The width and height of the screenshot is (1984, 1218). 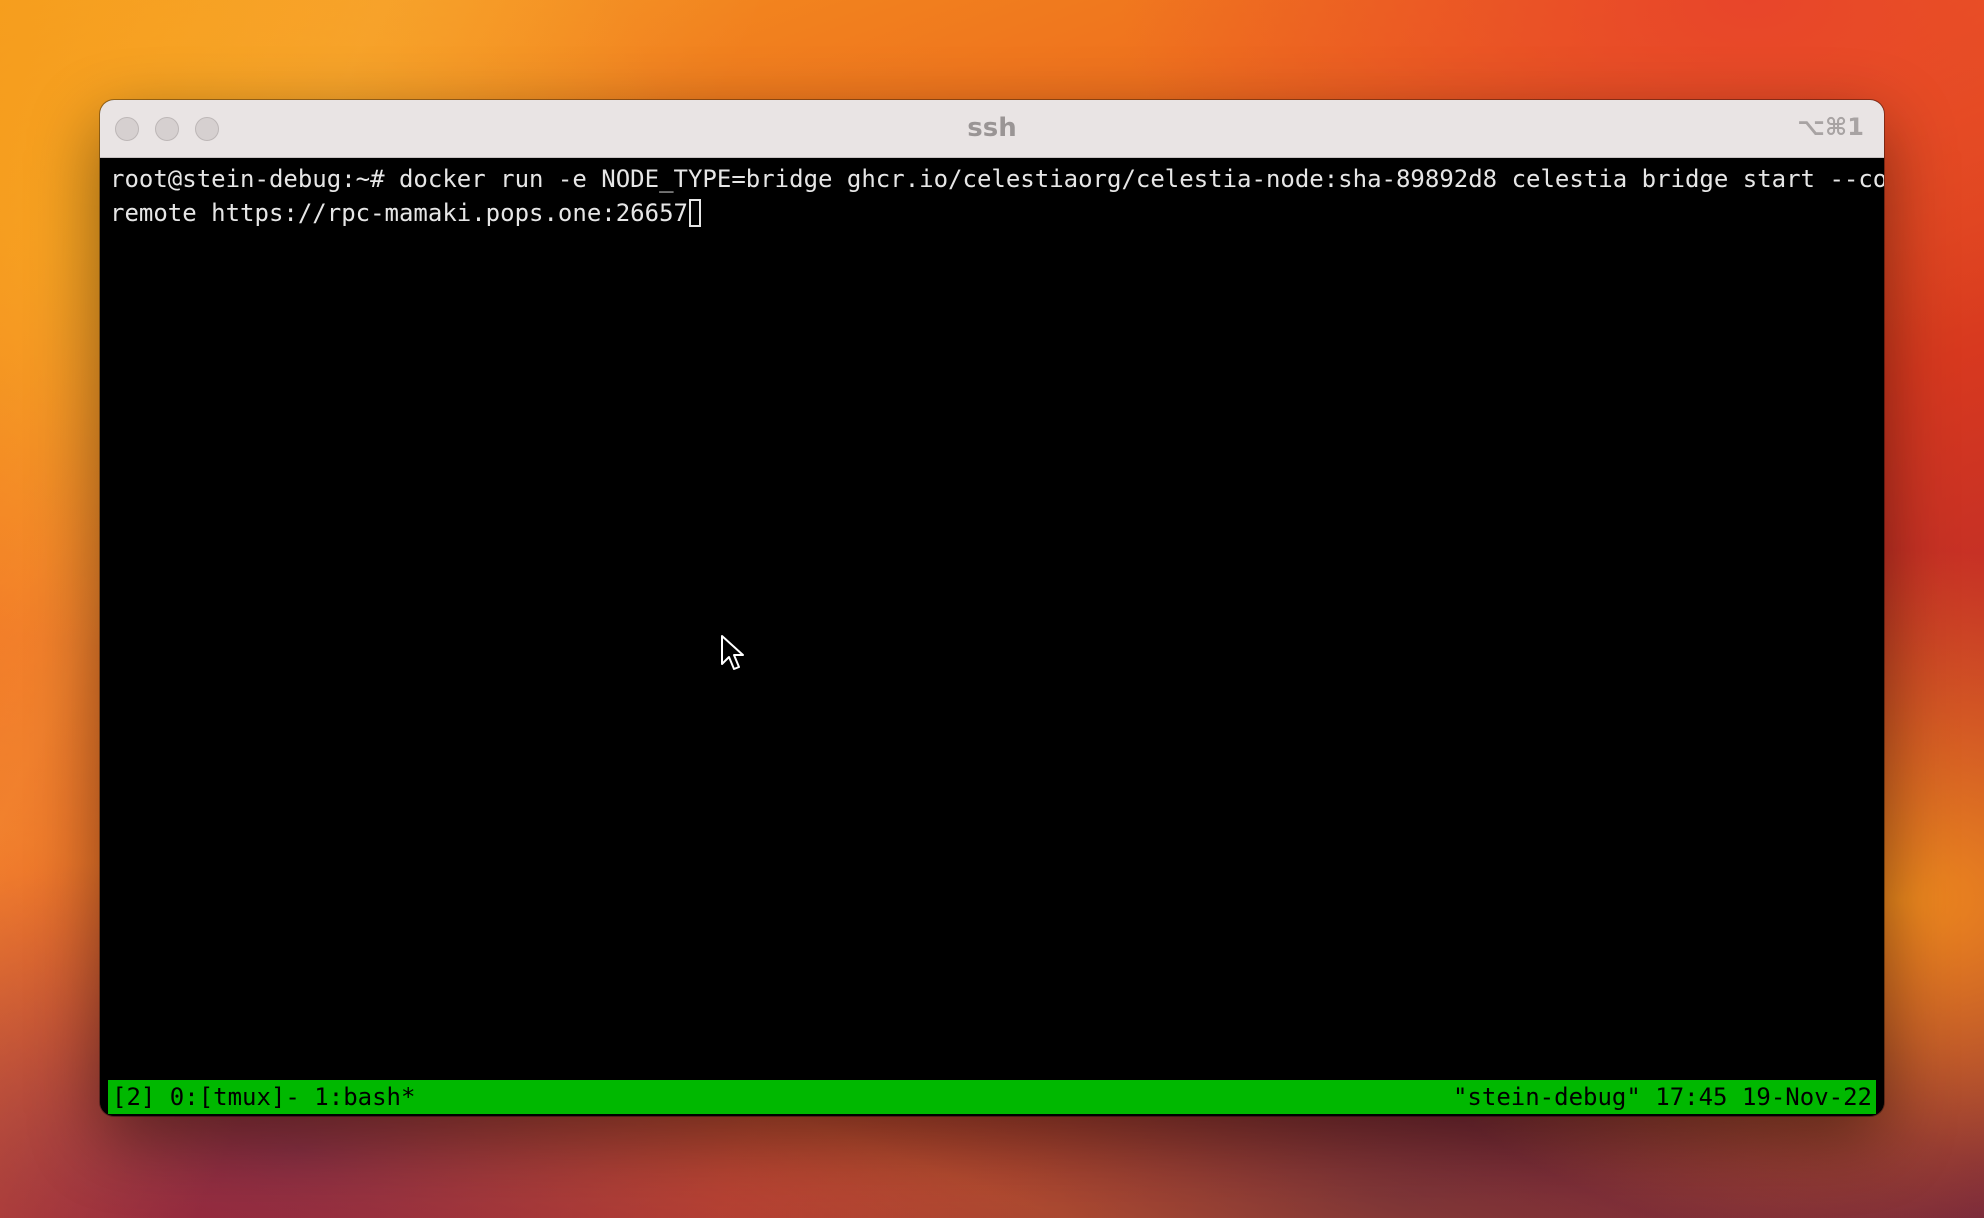 I want to click on tmux-window-list: [2] 0:[tmux]- 1:bash*, so click(x=264, y=1097).